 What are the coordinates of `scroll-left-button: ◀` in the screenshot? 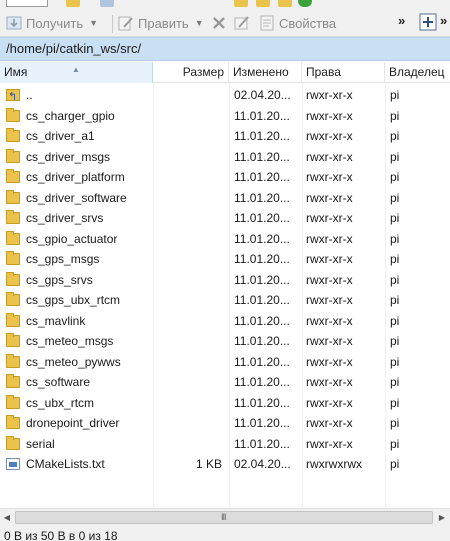 It's located at (7, 517).